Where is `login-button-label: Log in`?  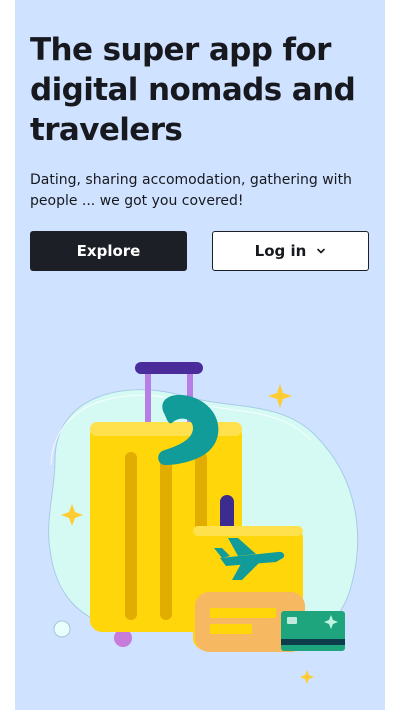 login-button-label: Log in is located at coordinates (280, 251).